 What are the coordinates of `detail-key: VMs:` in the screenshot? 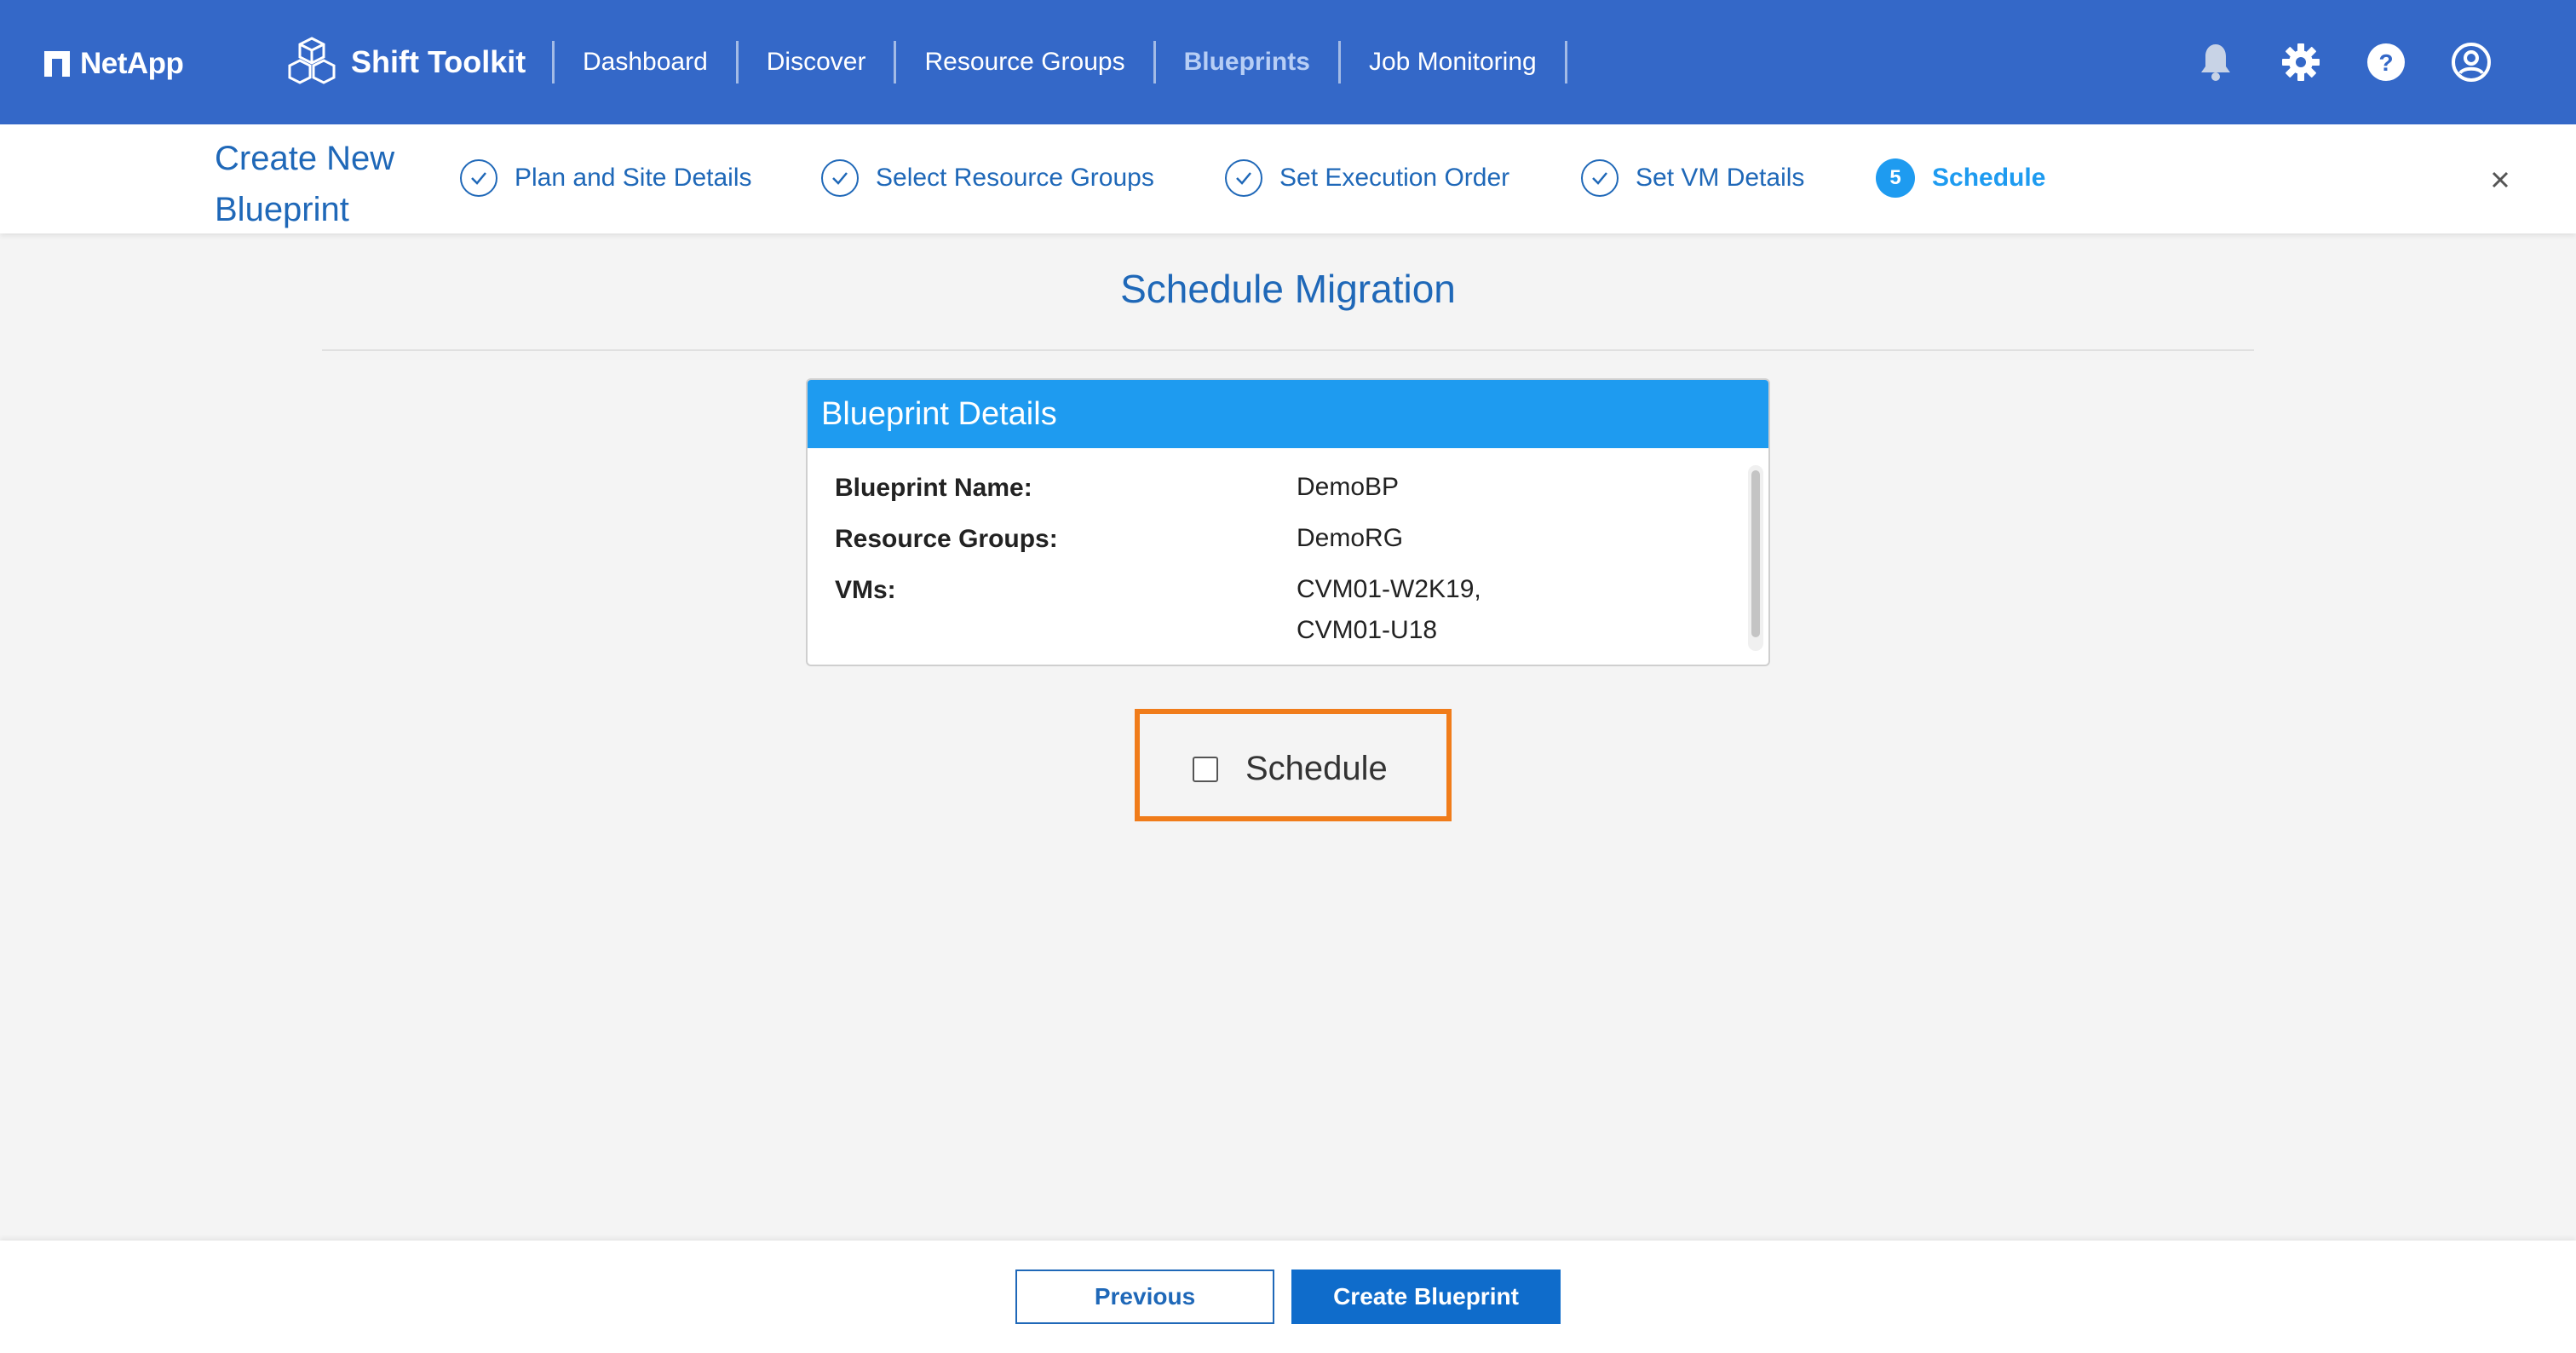 It's located at (866, 590).